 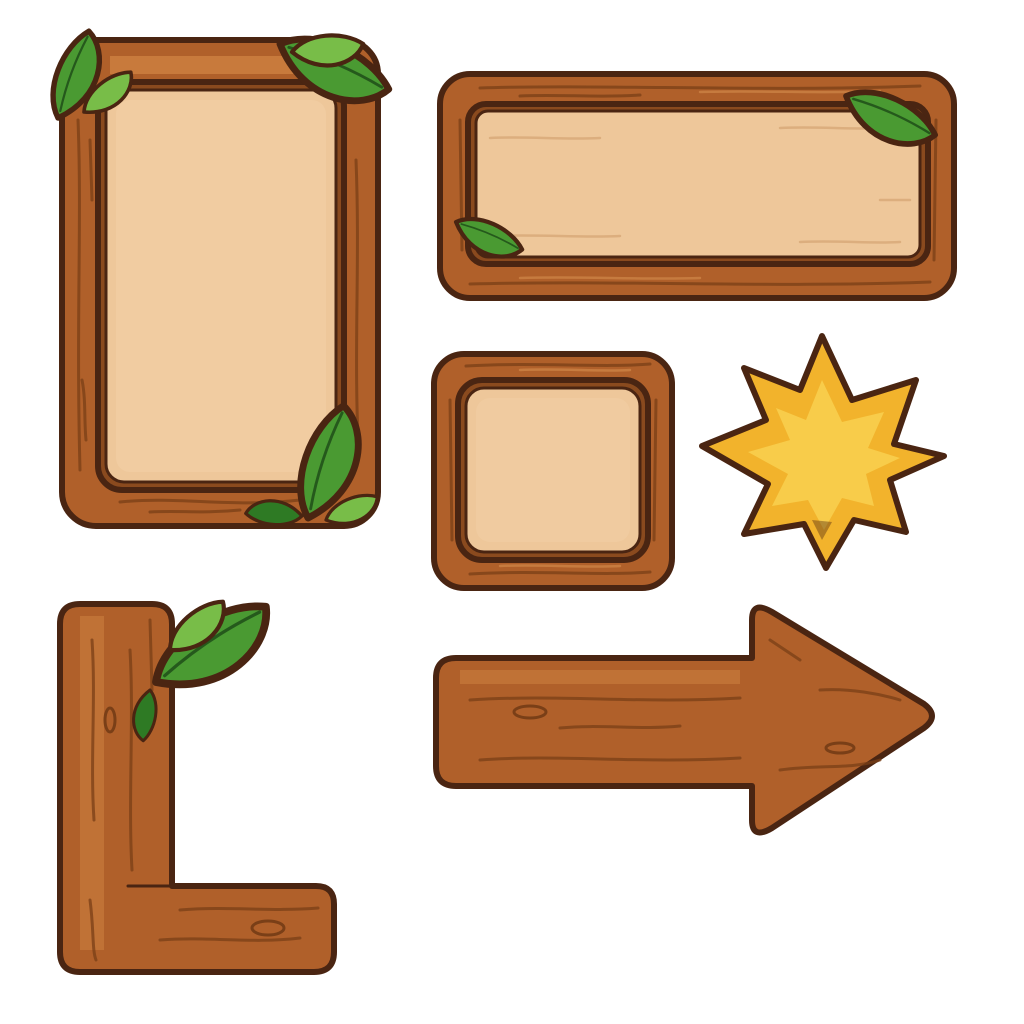 What do you see at coordinates (197, 786) in the screenshot?
I see `l-shaped-wooden-bracket` at bounding box center [197, 786].